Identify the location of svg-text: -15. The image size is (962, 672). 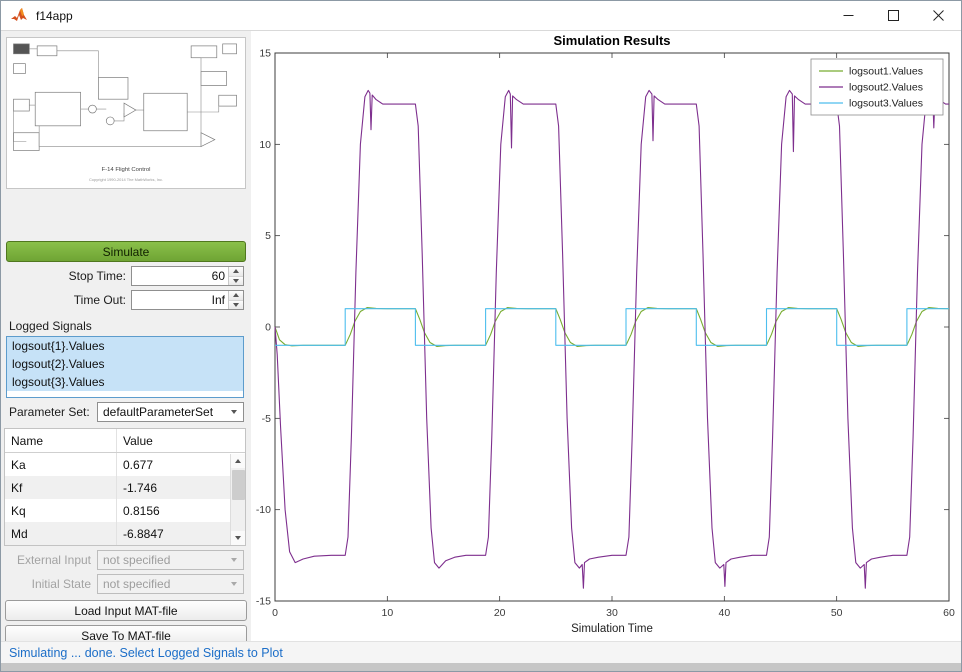
(263, 602).